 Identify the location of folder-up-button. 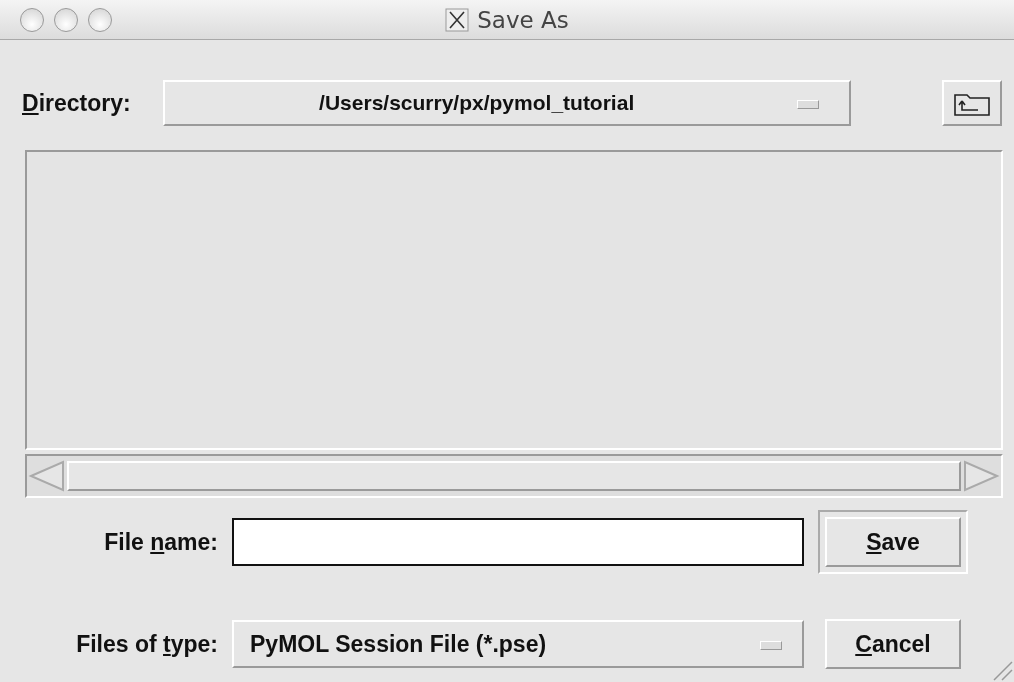
(972, 103).